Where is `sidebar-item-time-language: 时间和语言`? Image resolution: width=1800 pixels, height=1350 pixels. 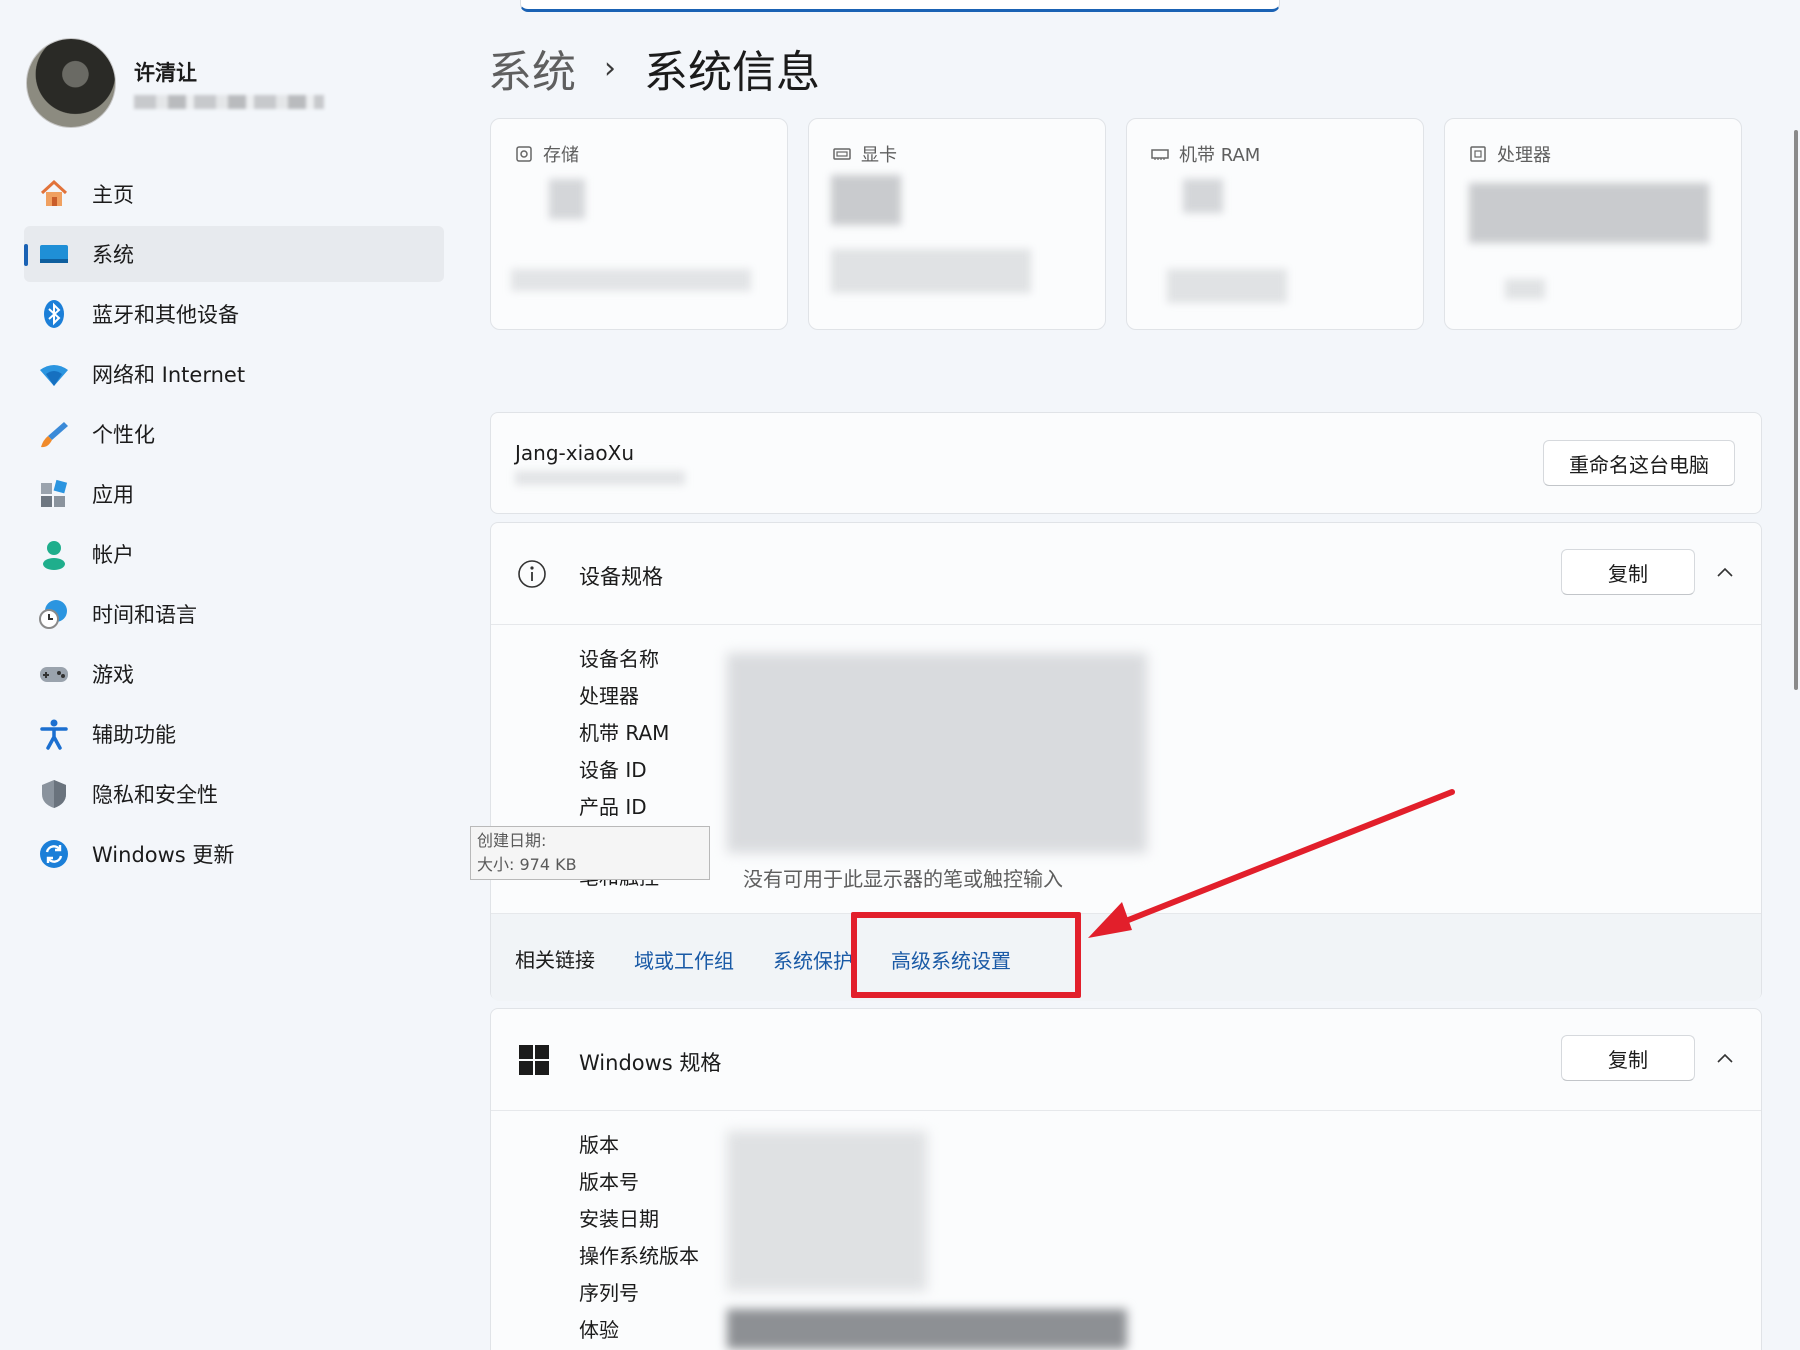 sidebar-item-time-language: 时间和语言 is located at coordinates (234, 614).